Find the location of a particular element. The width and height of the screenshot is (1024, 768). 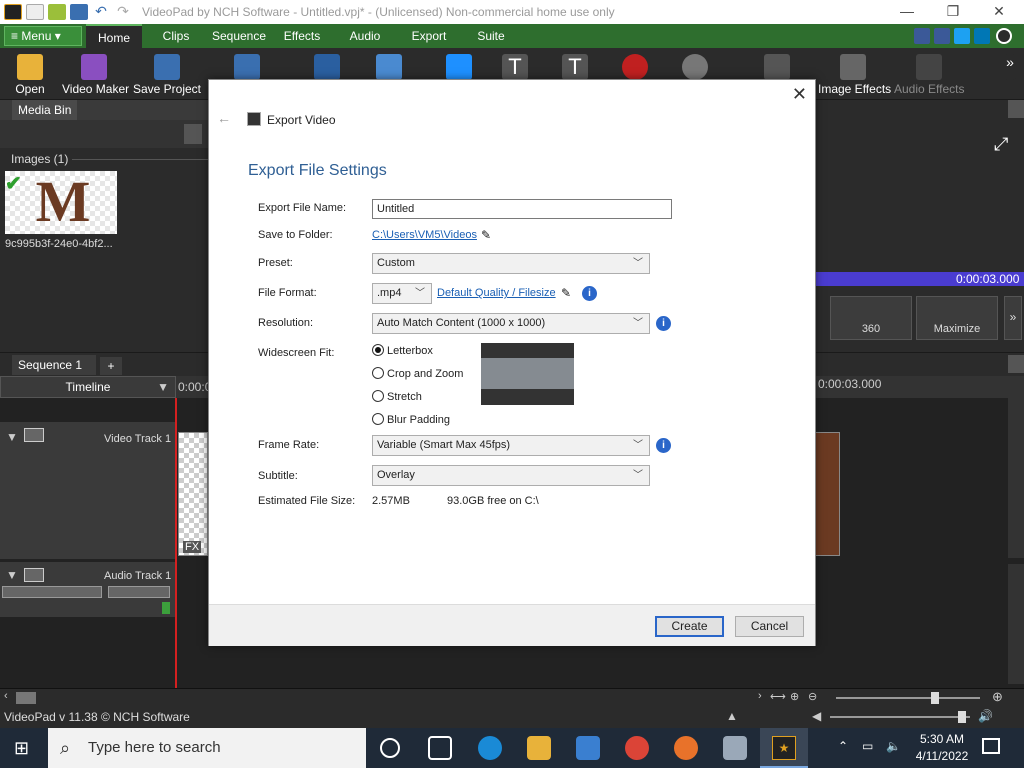

subtitle-select: Overlay ﹀ is located at coordinates (511, 475).